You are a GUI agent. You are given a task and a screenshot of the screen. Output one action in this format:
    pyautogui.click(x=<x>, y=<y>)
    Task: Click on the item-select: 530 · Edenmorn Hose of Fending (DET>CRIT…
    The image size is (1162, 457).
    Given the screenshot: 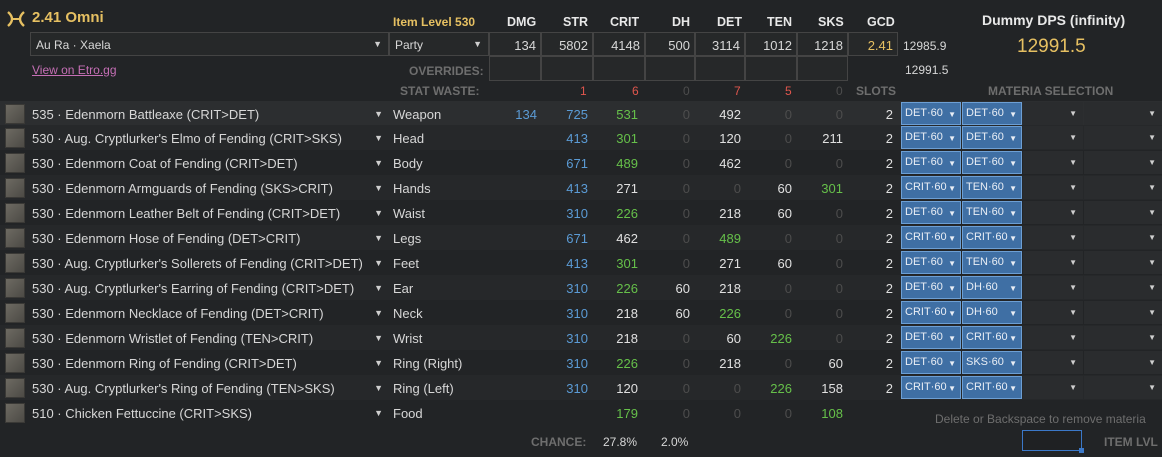 What is the action you would take?
    pyautogui.click(x=209, y=237)
    